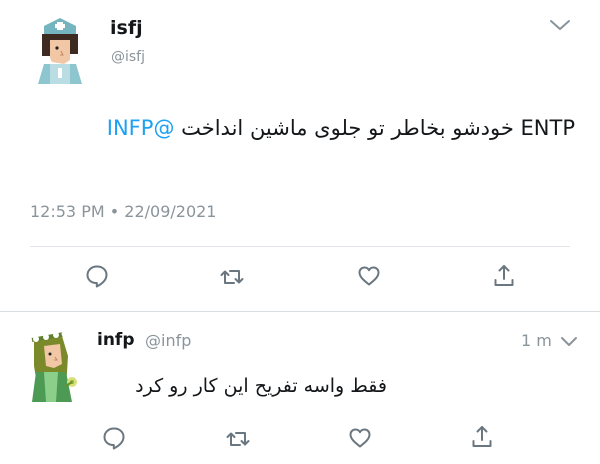 The height and width of the screenshot is (464, 600). What do you see at coordinates (300, 246) in the screenshot?
I see `divider` at bounding box center [300, 246].